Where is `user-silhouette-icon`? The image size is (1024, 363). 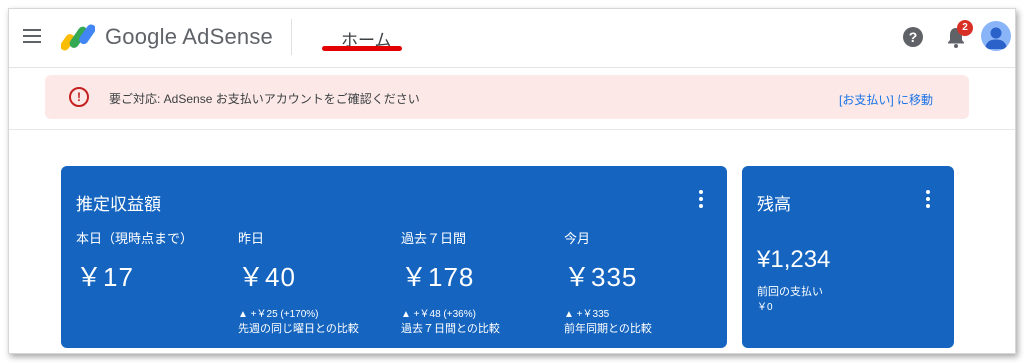
user-silhouette-icon is located at coordinates (996, 38).